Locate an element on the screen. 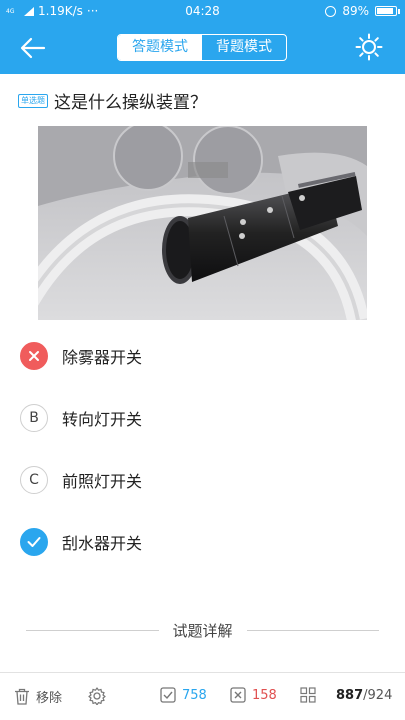  progress-current: 887 is located at coordinates (350, 695).